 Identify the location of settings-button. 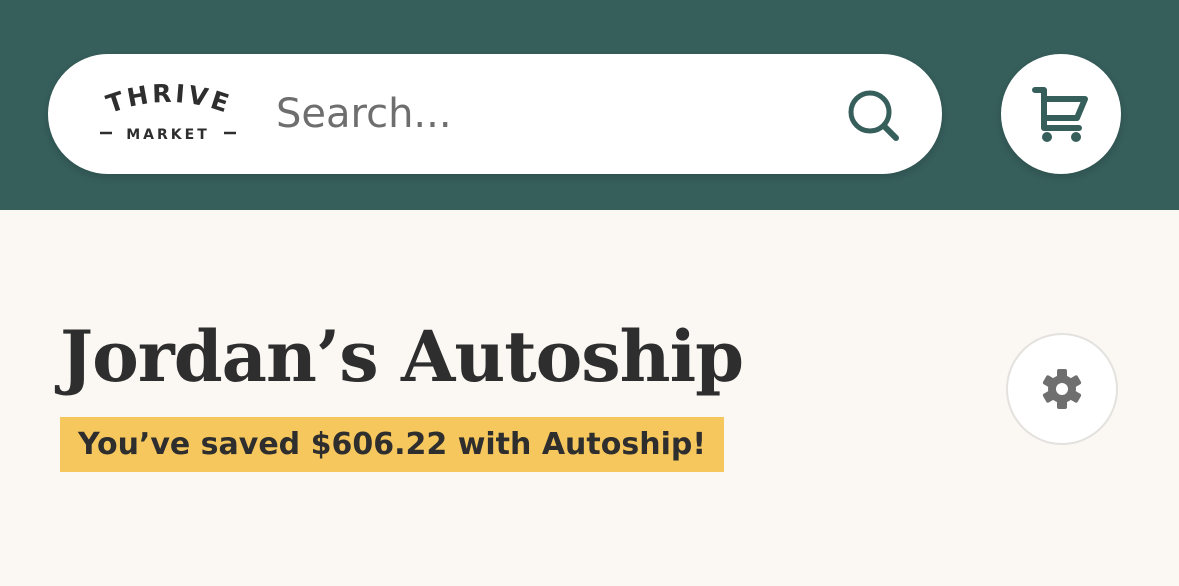
(1062, 389).